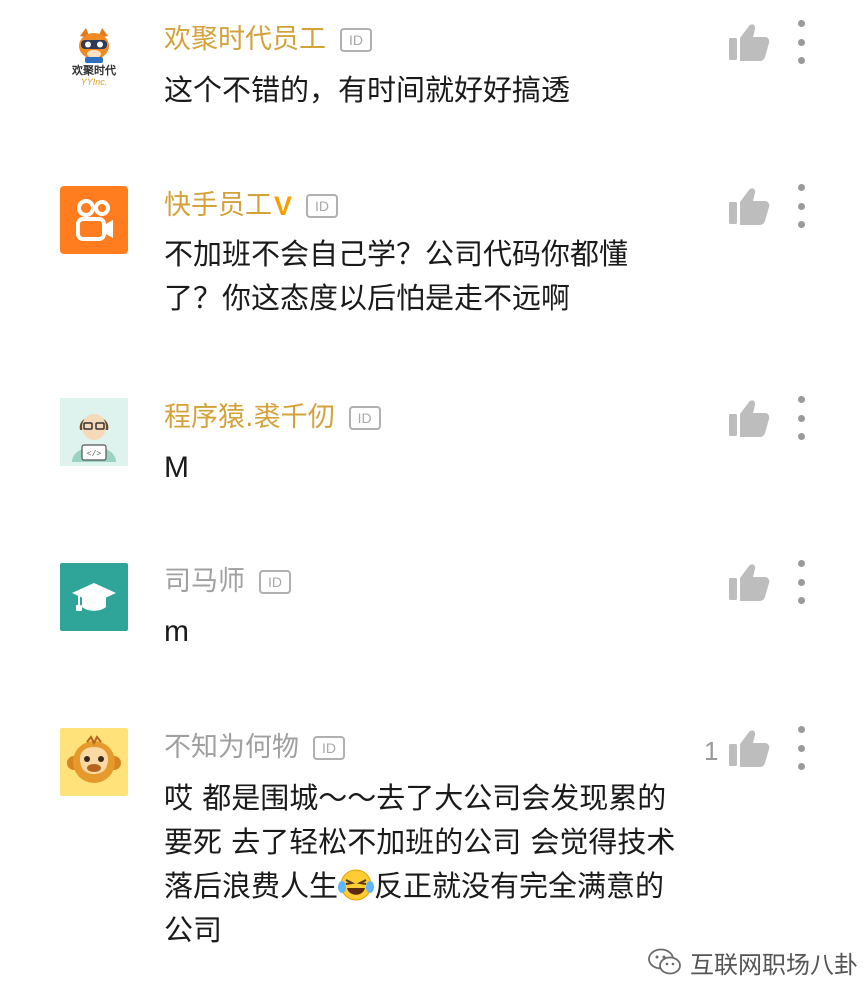 Image resolution: width=863 pixels, height=1000 pixels. What do you see at coordinates (249, 418) in the screenshot?
I see `username: 程序猿.裘千仞` at bounding box center [249, 418].